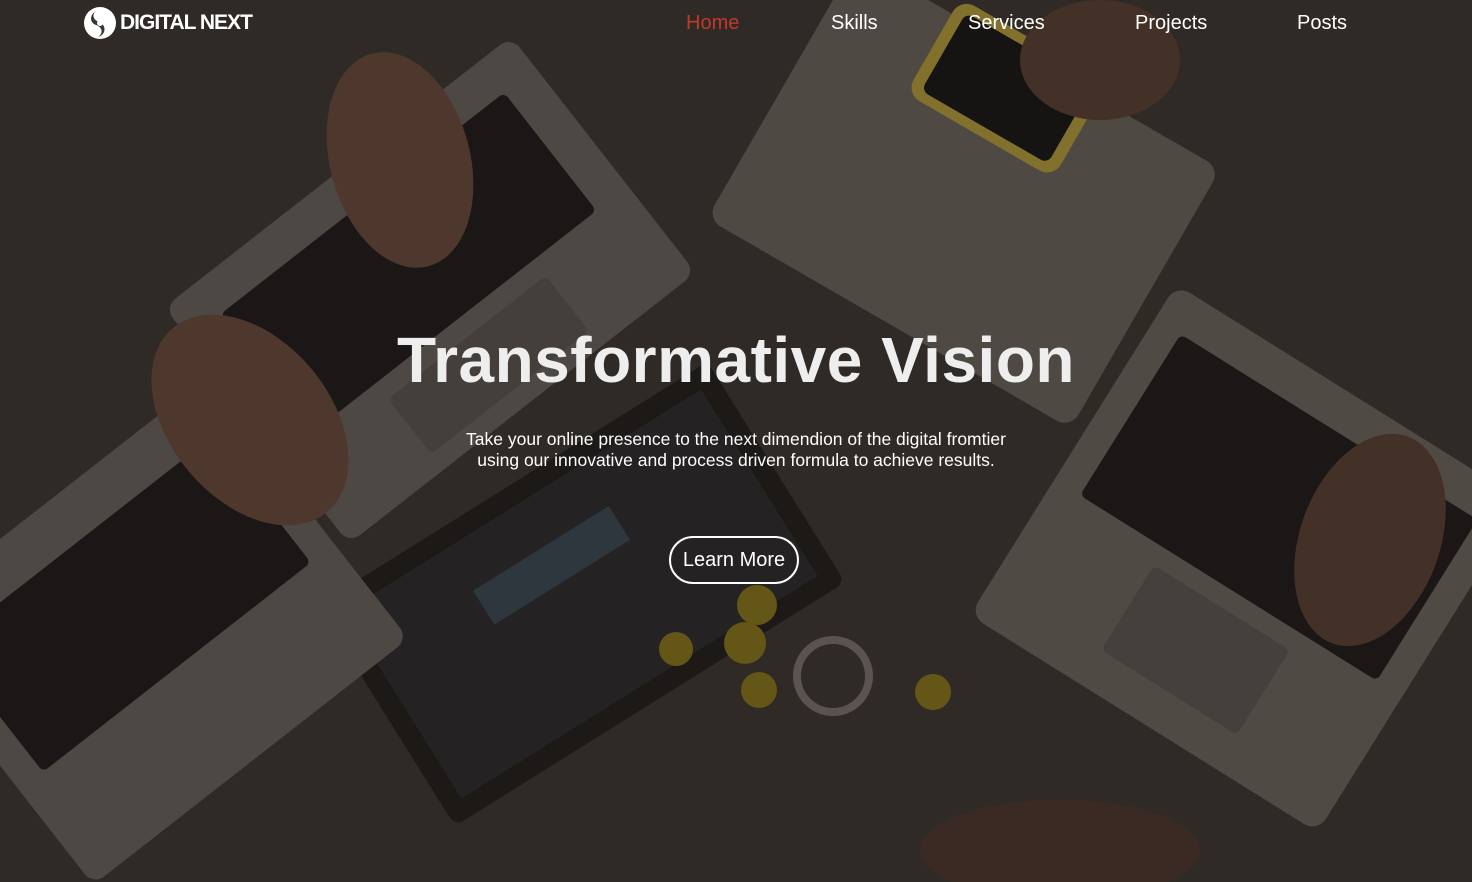  Describe the element at coordinates (1171, 23) in the screenshot. I see `nav-link-projects: Projects` at that location.